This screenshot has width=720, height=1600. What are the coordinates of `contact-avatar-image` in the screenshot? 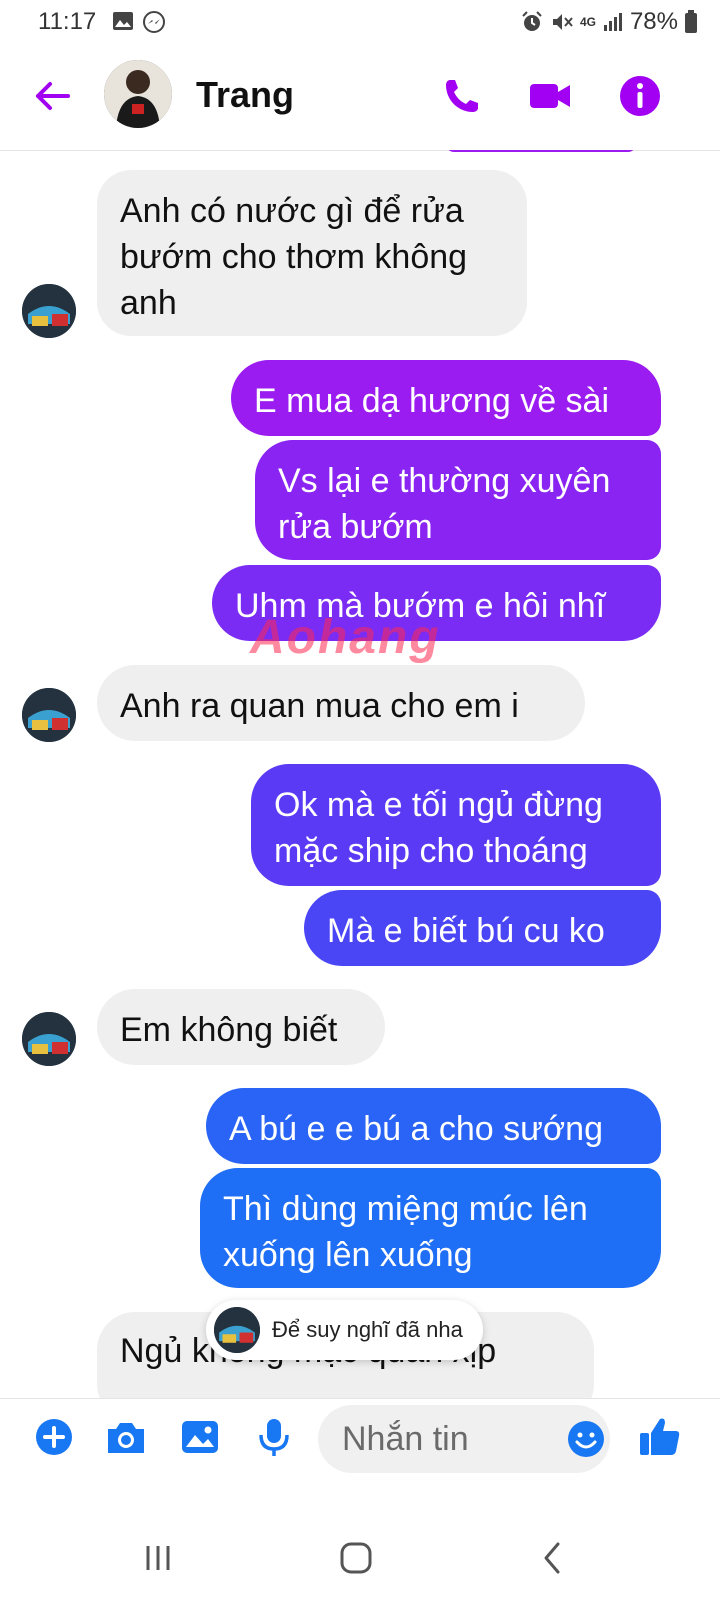 It's located at (138, 94).